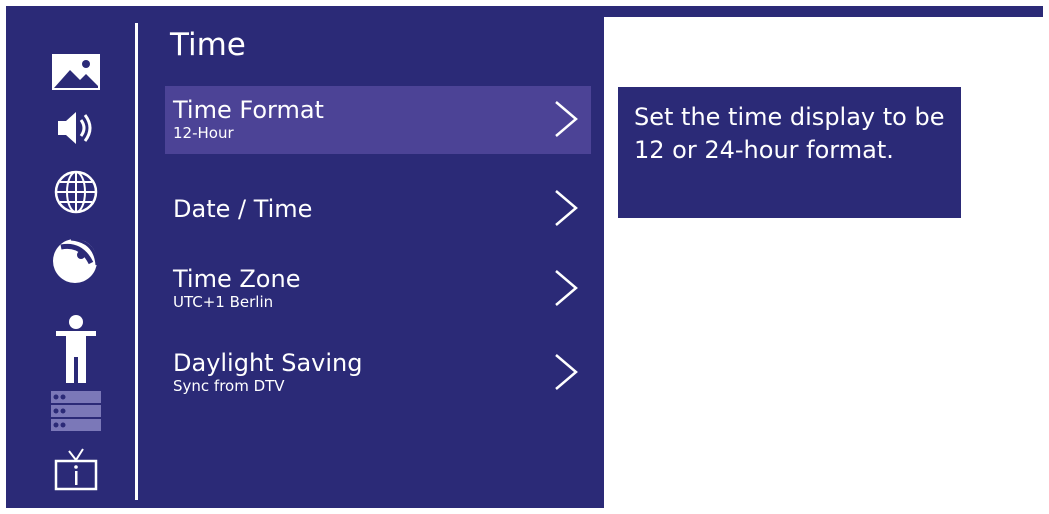 Image resolution: width=1049 pixels, height=514 pixels. I want to click on channel-list-icon, so click(76, 411).